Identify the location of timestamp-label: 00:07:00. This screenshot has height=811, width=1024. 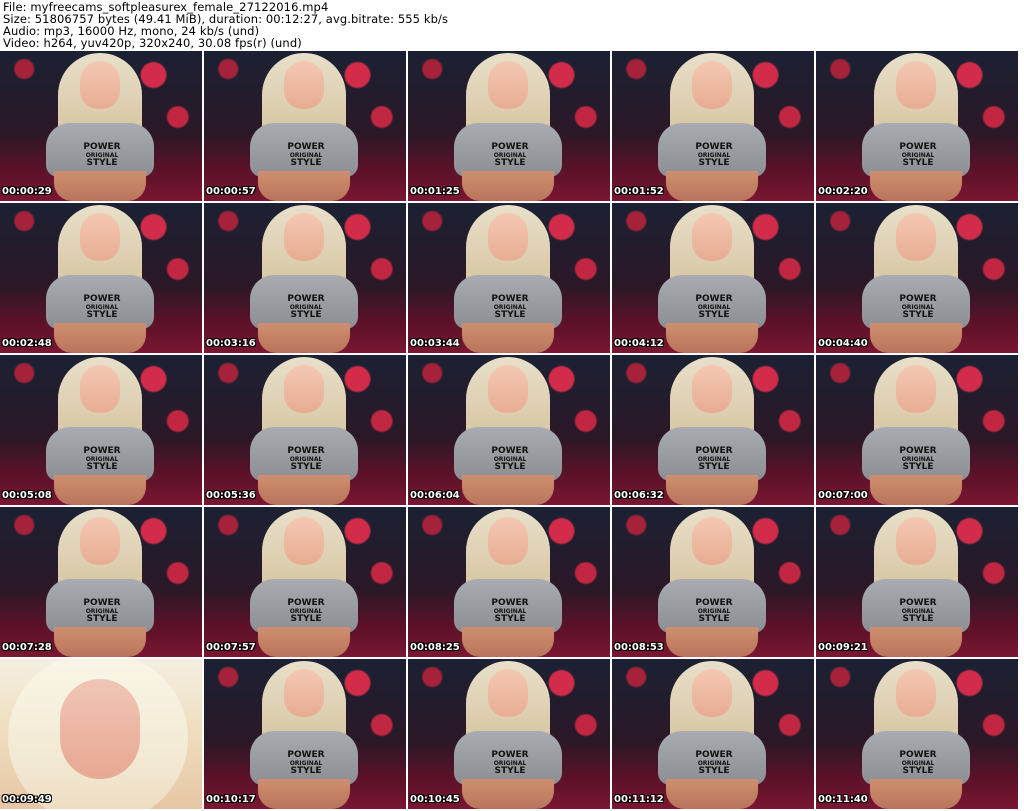
(843, 495).